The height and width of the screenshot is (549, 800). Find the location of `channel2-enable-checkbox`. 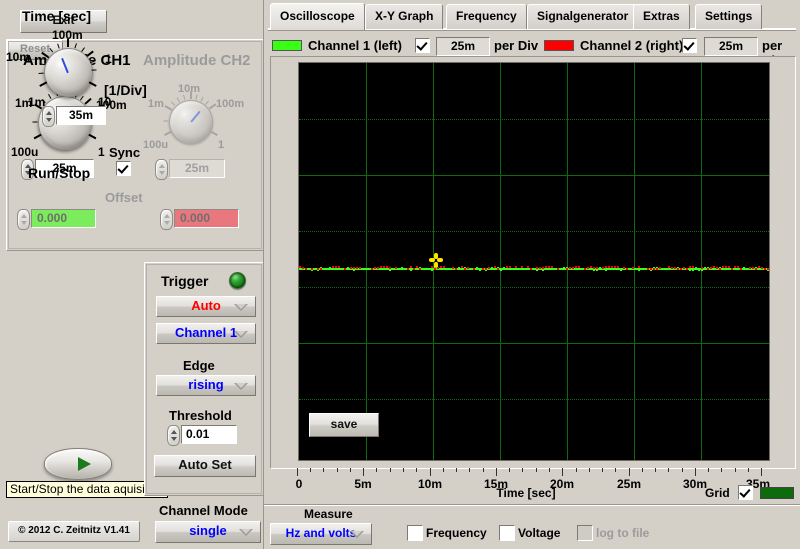

channel2-enable-checkbox is located at coordinates (689, 45).